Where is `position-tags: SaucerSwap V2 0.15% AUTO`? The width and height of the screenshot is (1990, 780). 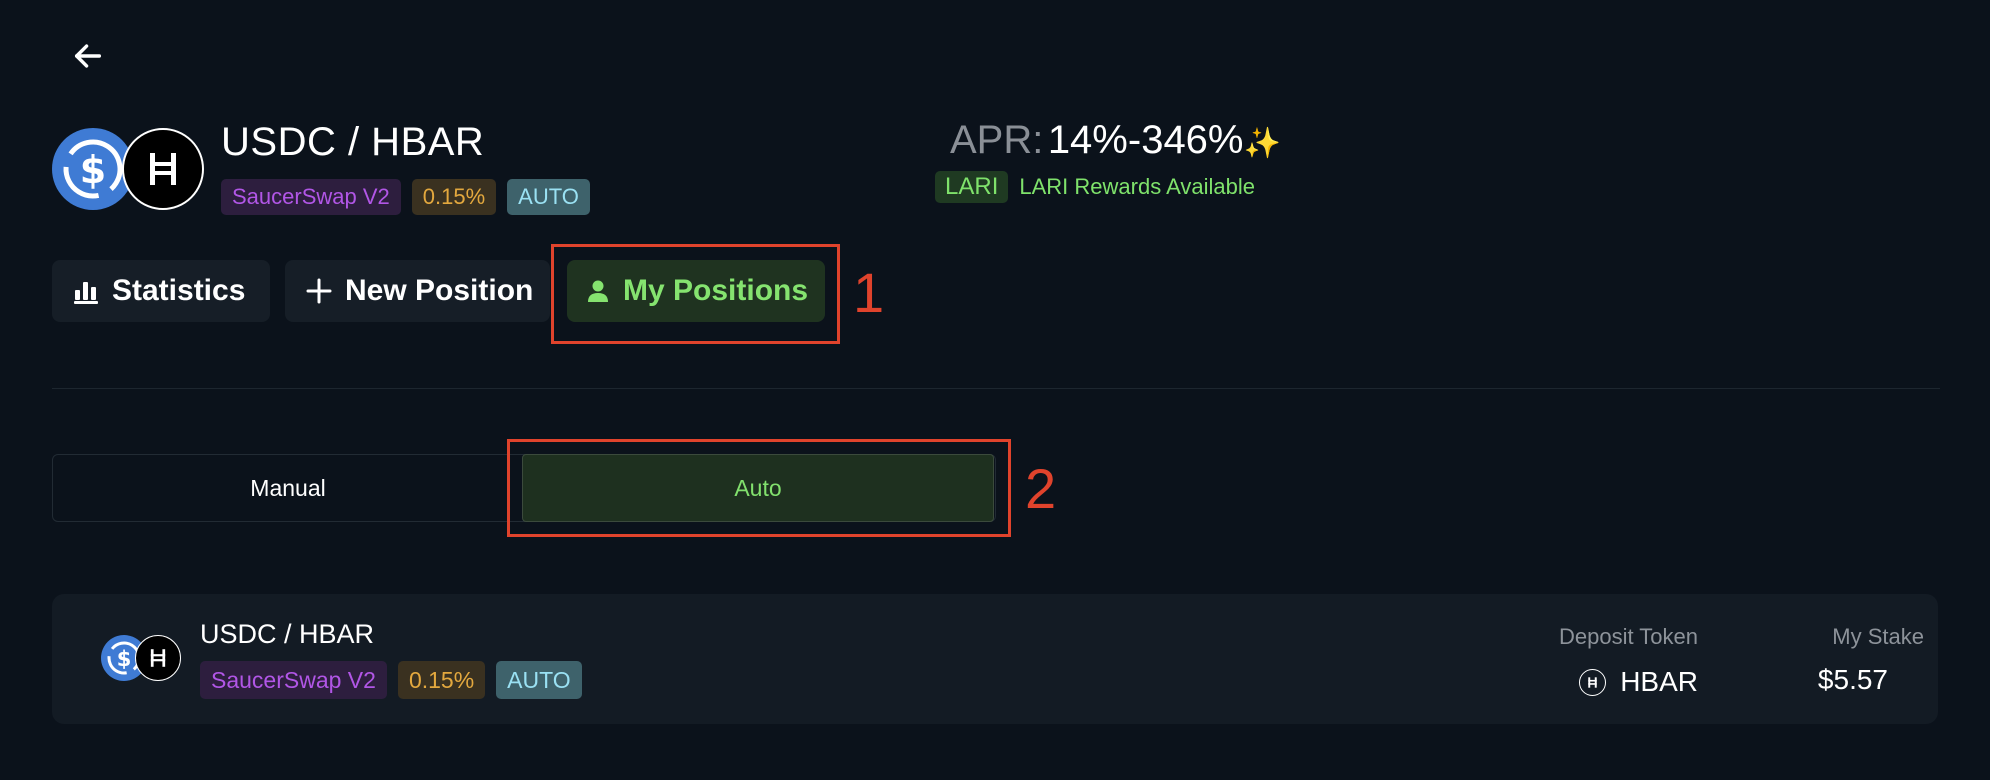
position-tags: SaucerSwap V2 0.15% AUTO is located at coordinates (391, 680).